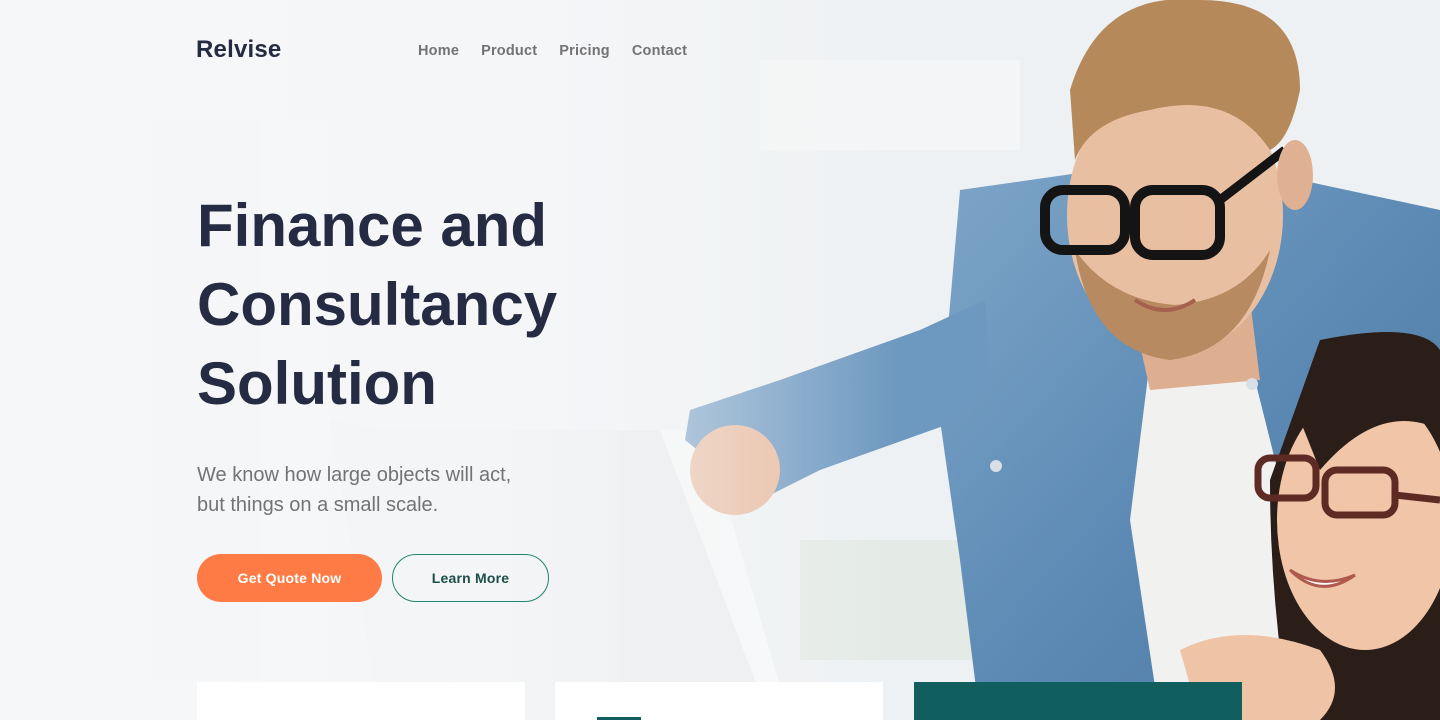  What do you see at coordinates (317, 383) in the screenshot?
I see `hero-title-line-3: Solution` at bounding box center [317, 383].